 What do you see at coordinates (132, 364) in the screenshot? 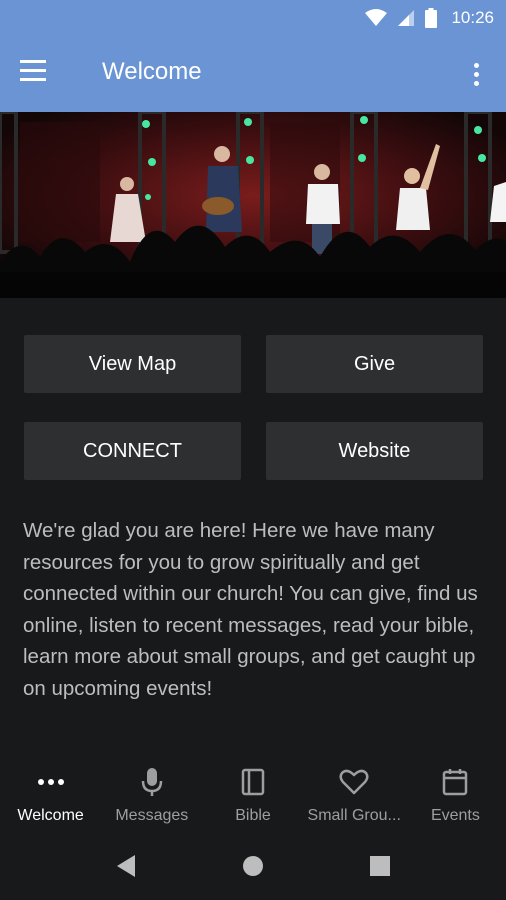
I see `view-map-button: View Map` at bounding box center [132, 364].